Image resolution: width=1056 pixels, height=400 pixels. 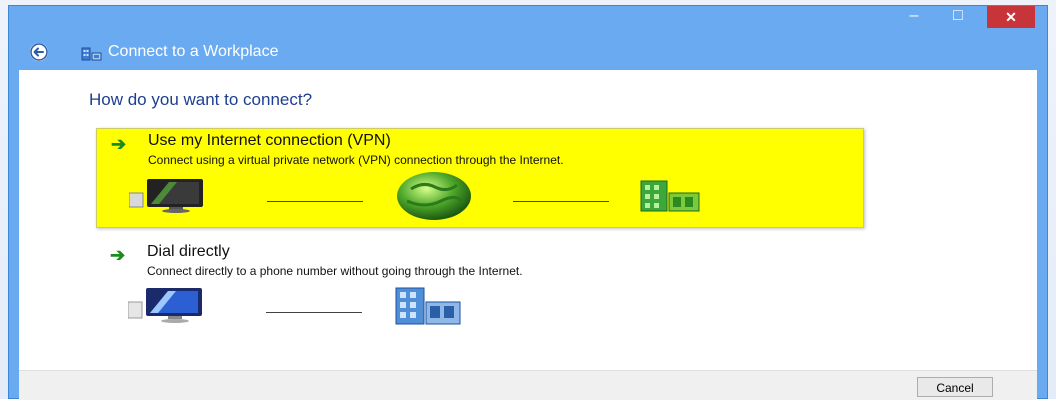 What do you see at coordinates (434, 196) in the screenshot?
I see `globe-icon` at bounding box center [434, 196].